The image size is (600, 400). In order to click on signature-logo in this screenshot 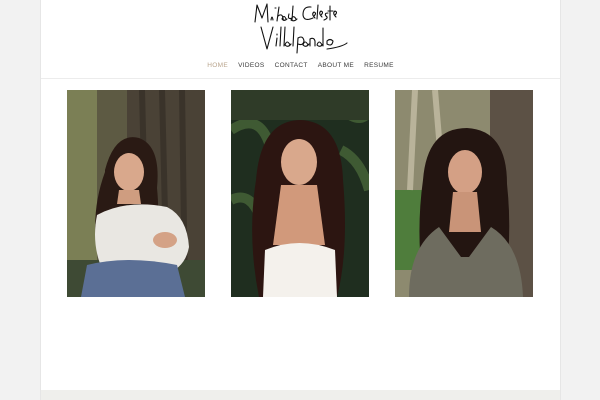, I will do `click(301, 27)`.